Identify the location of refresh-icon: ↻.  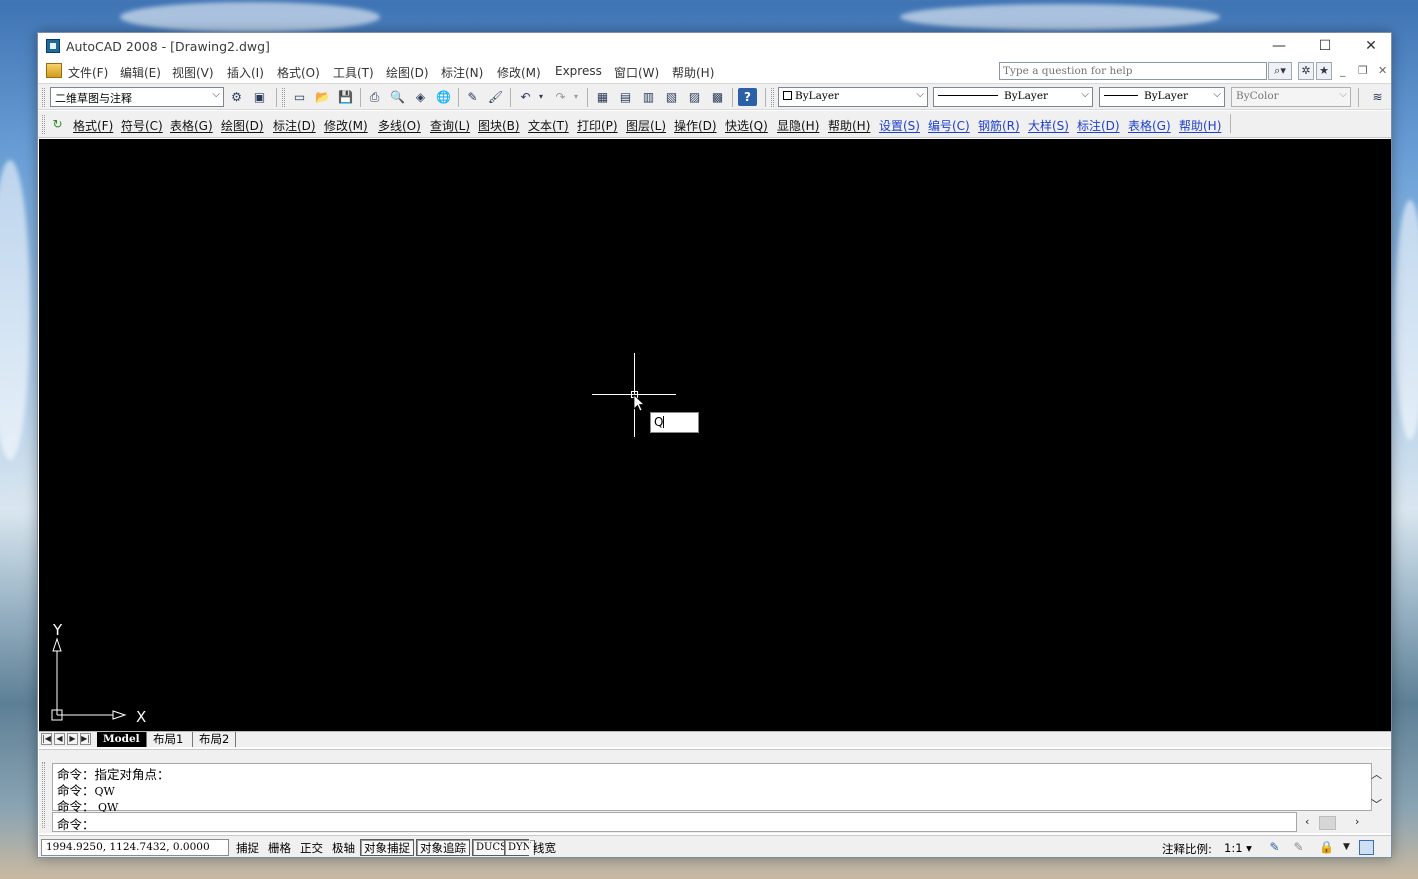
(57, 124).